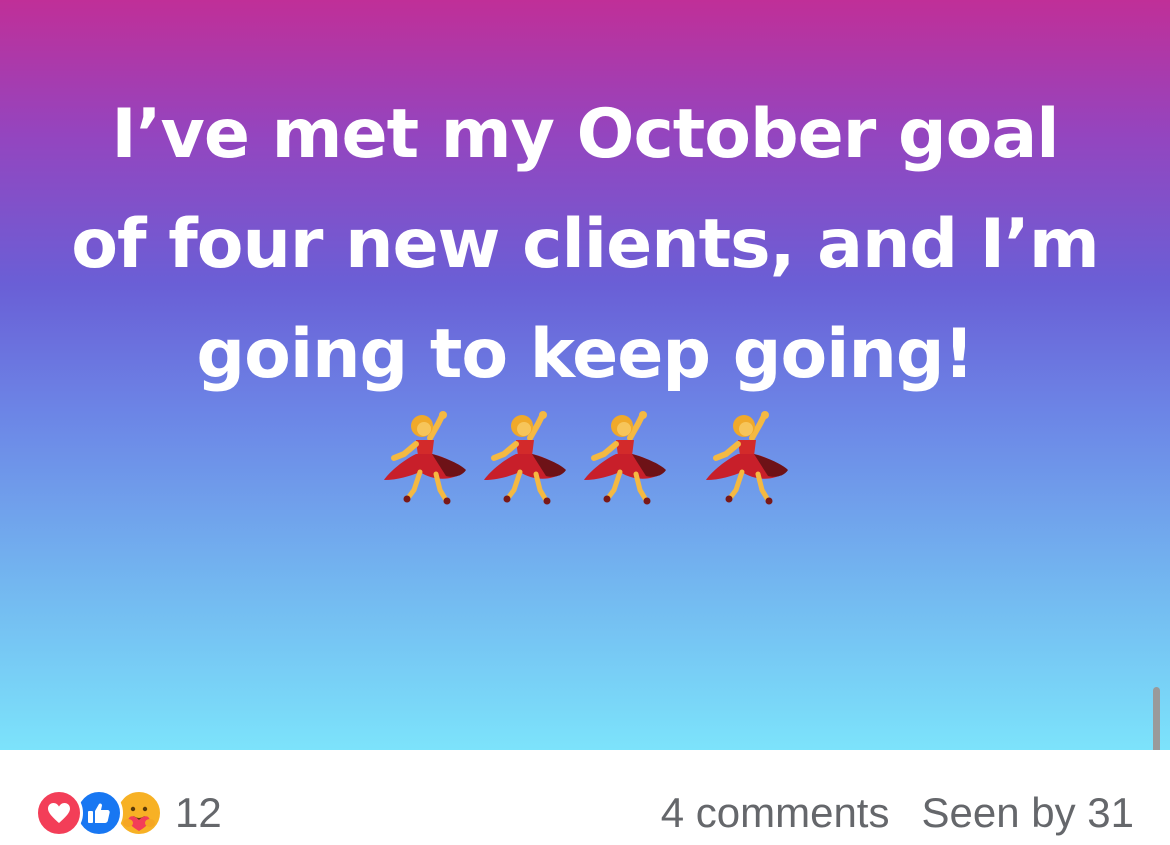 Image resolution: width=1170 pixels, height=845 pixels. What do you see at coordinates (128, 813) in the screenshot?
I see `reactions-summary: 12` at bounding box center [128, 813].